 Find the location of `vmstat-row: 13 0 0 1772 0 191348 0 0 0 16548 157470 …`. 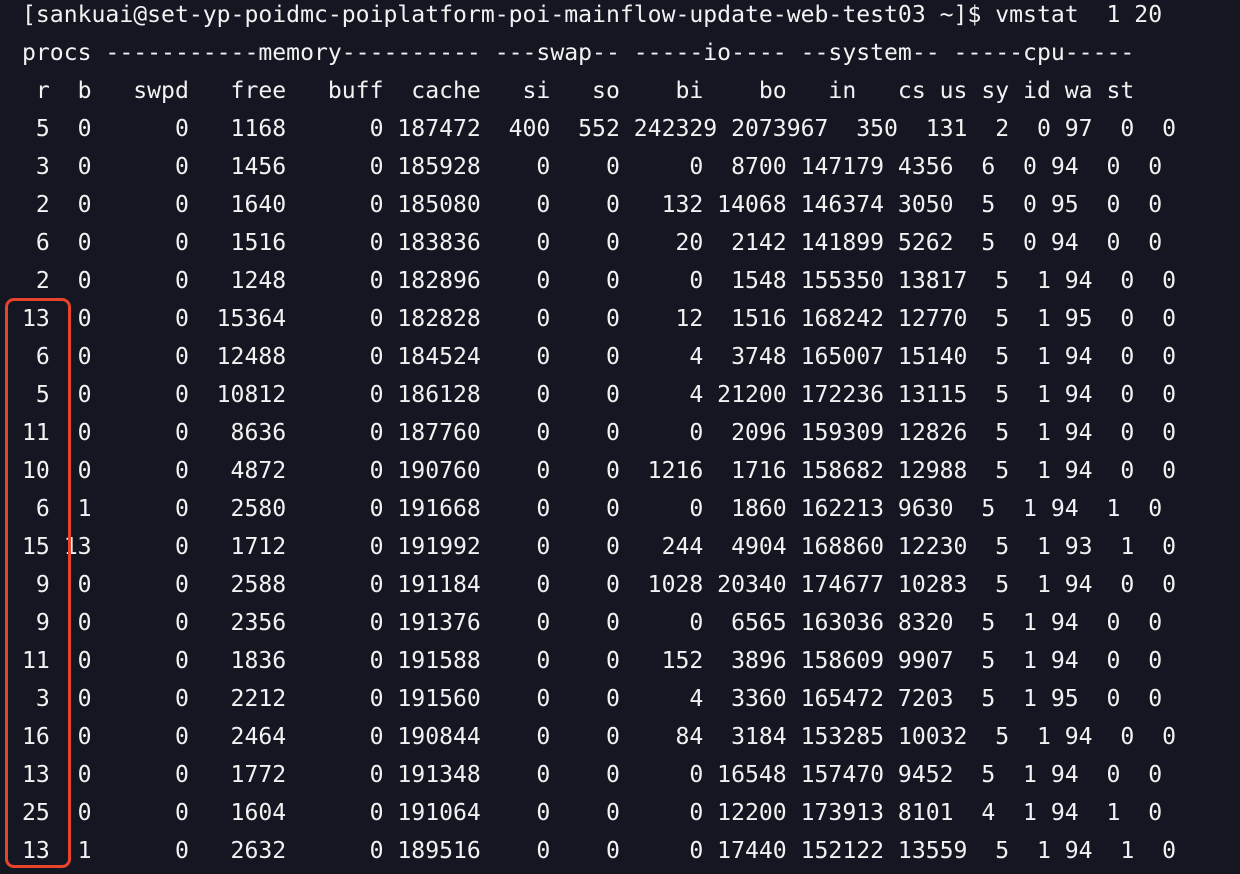

vmstat-row: 13 0 0 1772 0 191348 0 0 0 16548 157470 … is located at coordinates (592, 775).